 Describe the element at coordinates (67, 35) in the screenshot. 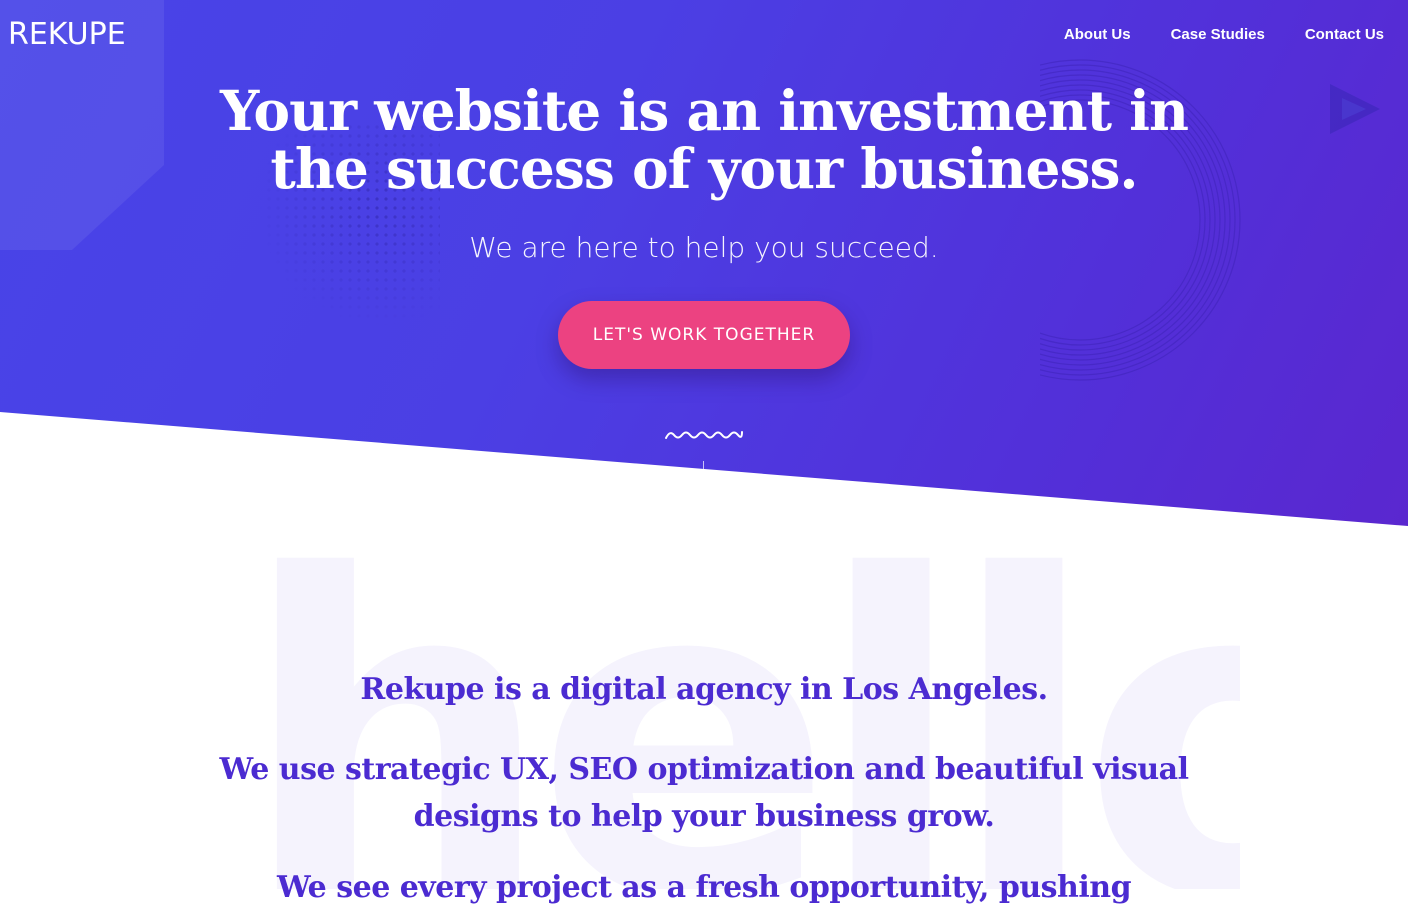

I see `logo: REKUPE` at that location.